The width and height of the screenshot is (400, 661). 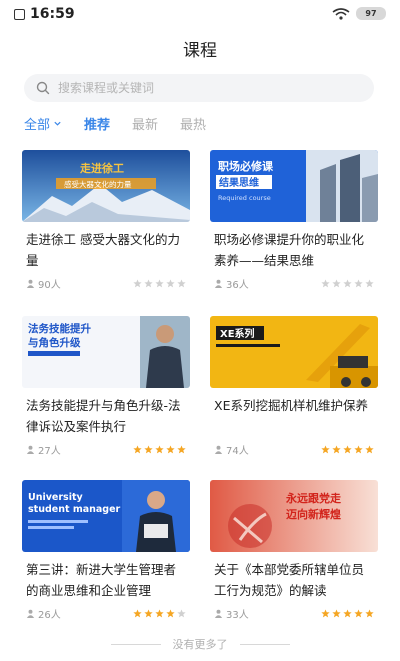 I want to click on course-card: 法务技能提升 与角色升级 法务技能提升与角色升级-法律诉讼及案件执行 27人, so click(x=106, y=395).